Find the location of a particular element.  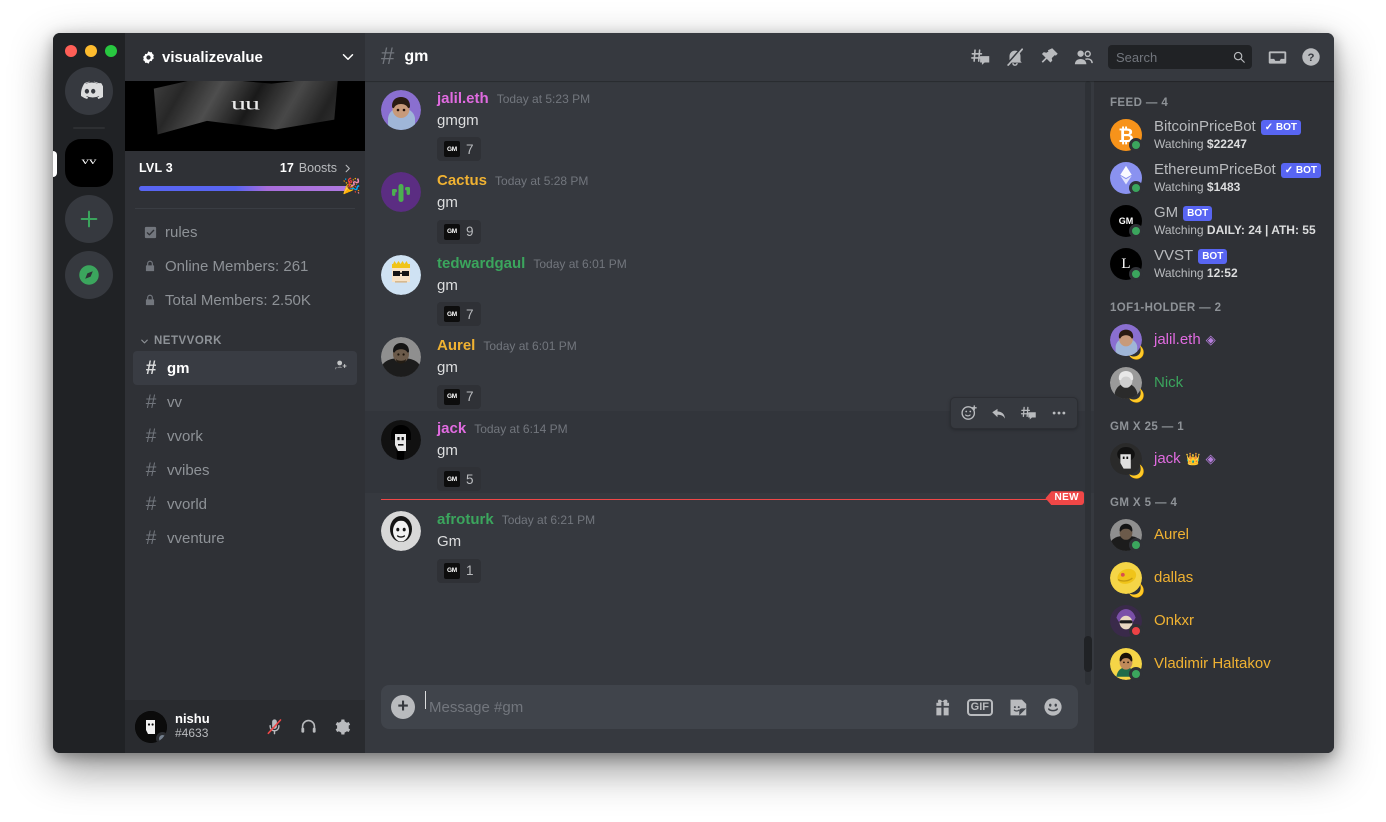

gif-button: GIF is located at coordinates (979, 707).